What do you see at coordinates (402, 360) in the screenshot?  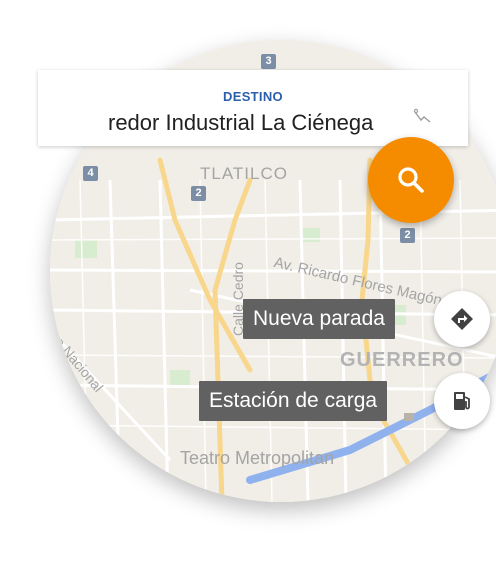 I see `map-label-guerrero: GUERRERO` at bounding box center [402, 360].